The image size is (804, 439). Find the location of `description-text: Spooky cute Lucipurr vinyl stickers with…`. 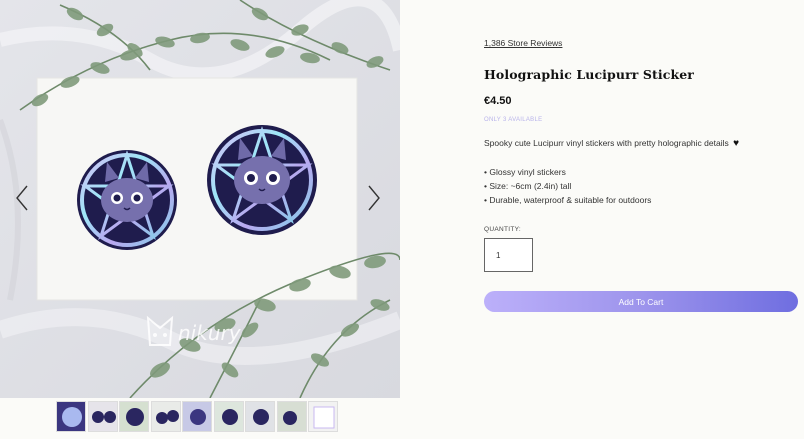

description-text: Spooky cute Lucipurr vinyl stickers with… is located at coordinates (606, 143).